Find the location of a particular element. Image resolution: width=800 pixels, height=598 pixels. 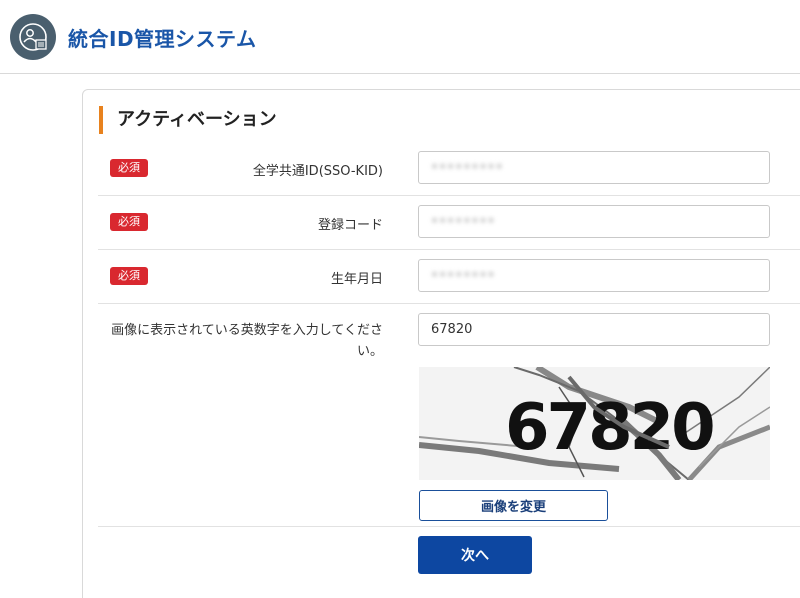

registration-code-field: •••••••• is located at coordinates (594, 221).